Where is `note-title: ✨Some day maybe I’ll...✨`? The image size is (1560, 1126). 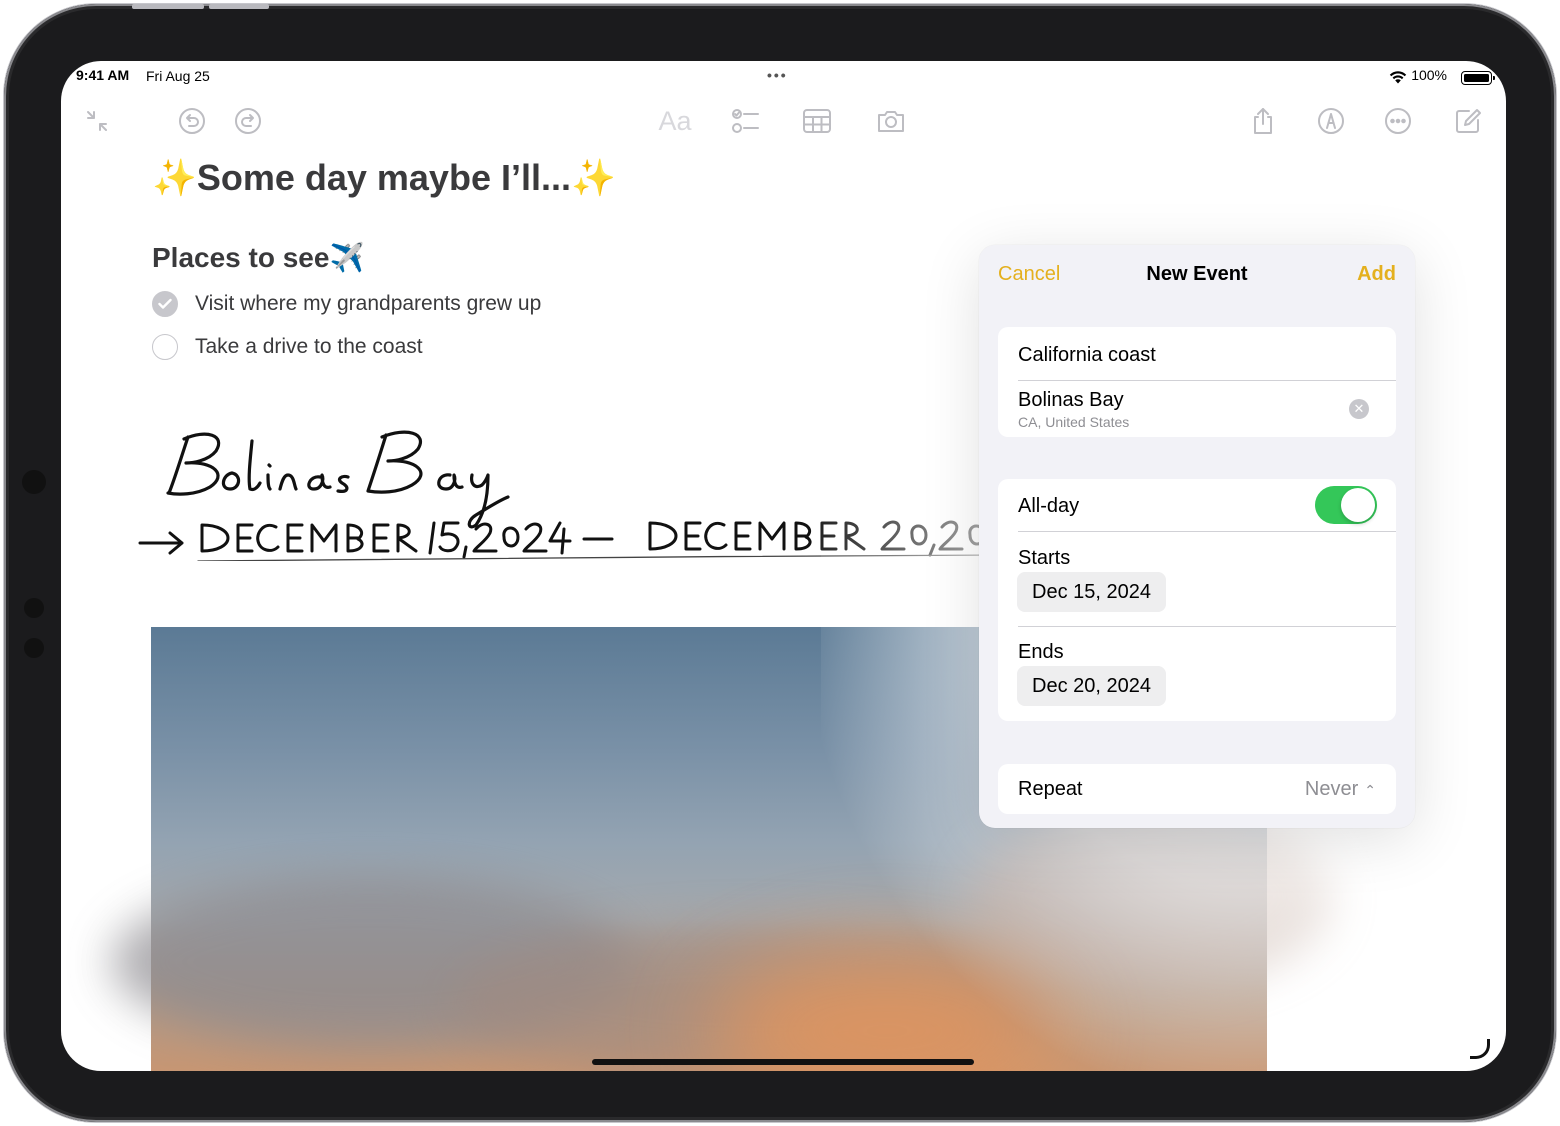
note-title: ✨Some day maybe I’ll...✨ is located at coordinates (384, 178).